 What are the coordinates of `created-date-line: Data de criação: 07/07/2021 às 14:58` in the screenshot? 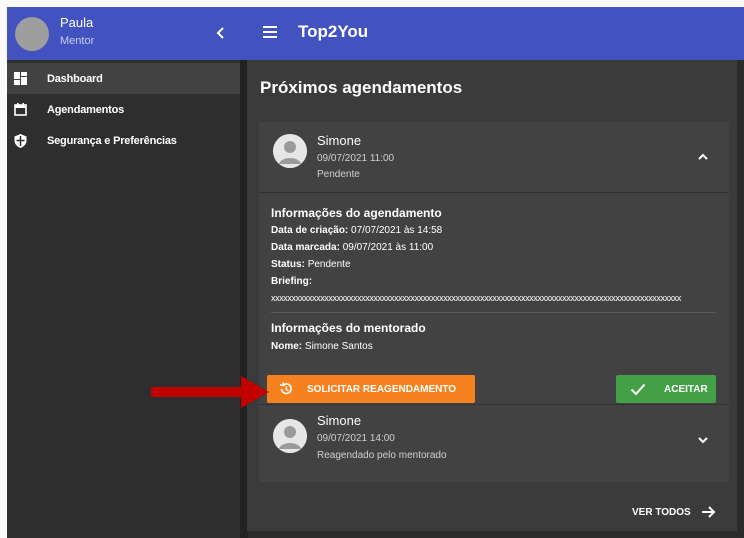 It's located at (356, 230).